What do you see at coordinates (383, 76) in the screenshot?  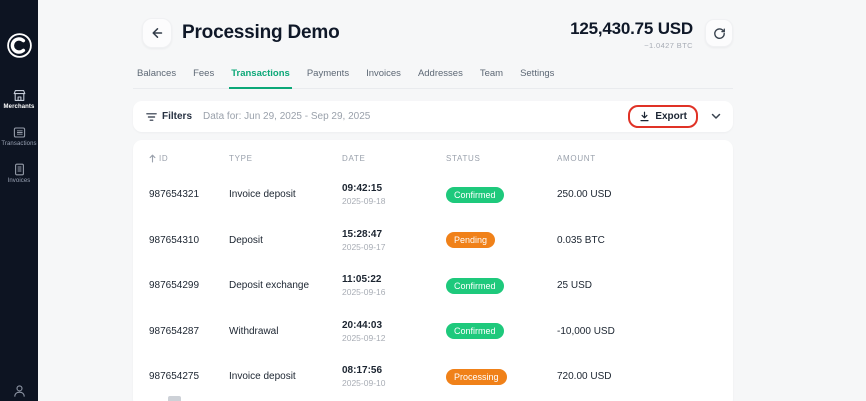 I see `tab-invoices: Invoices` at bounding box center [383, 76].